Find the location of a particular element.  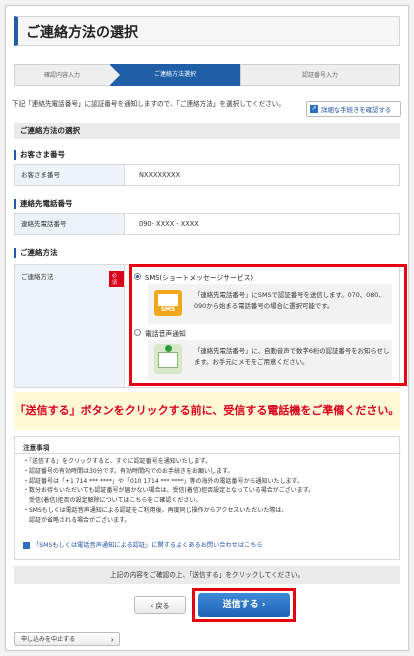

phone-number-value: 090- XXXX - XXXX is located at coordinates (169, 224).